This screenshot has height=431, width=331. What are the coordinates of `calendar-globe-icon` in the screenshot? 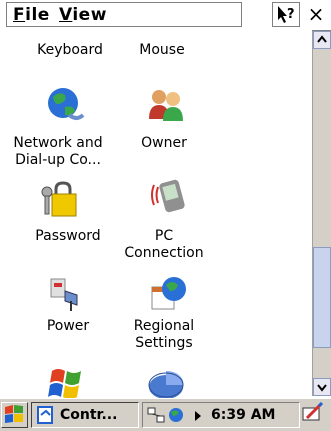 It's located at (168, 293).